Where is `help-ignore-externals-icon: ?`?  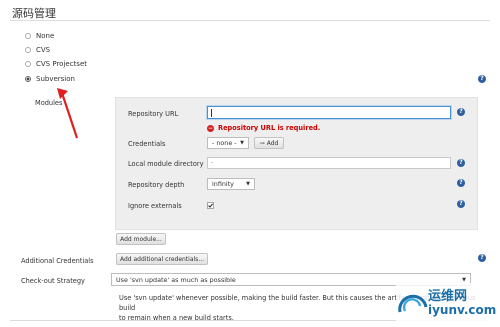 help-ignore-externals-icon: ? is located at coordinates (461, 204).